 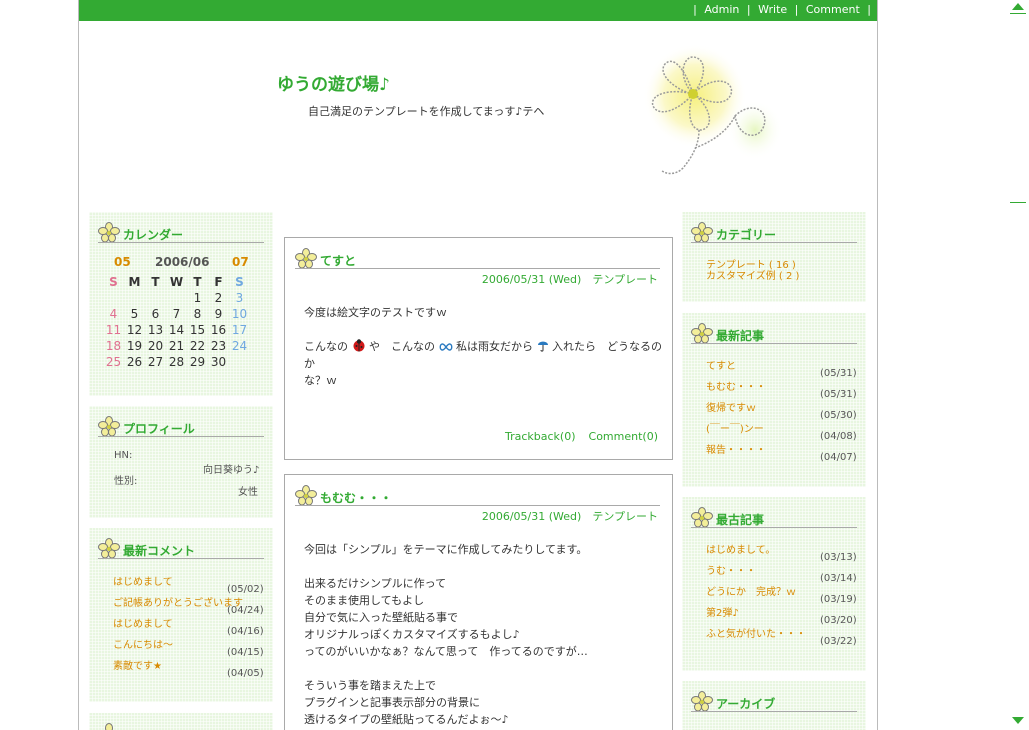 I want to click on recent-posts-title-text: 最新記事, so click(x=740, y=336).